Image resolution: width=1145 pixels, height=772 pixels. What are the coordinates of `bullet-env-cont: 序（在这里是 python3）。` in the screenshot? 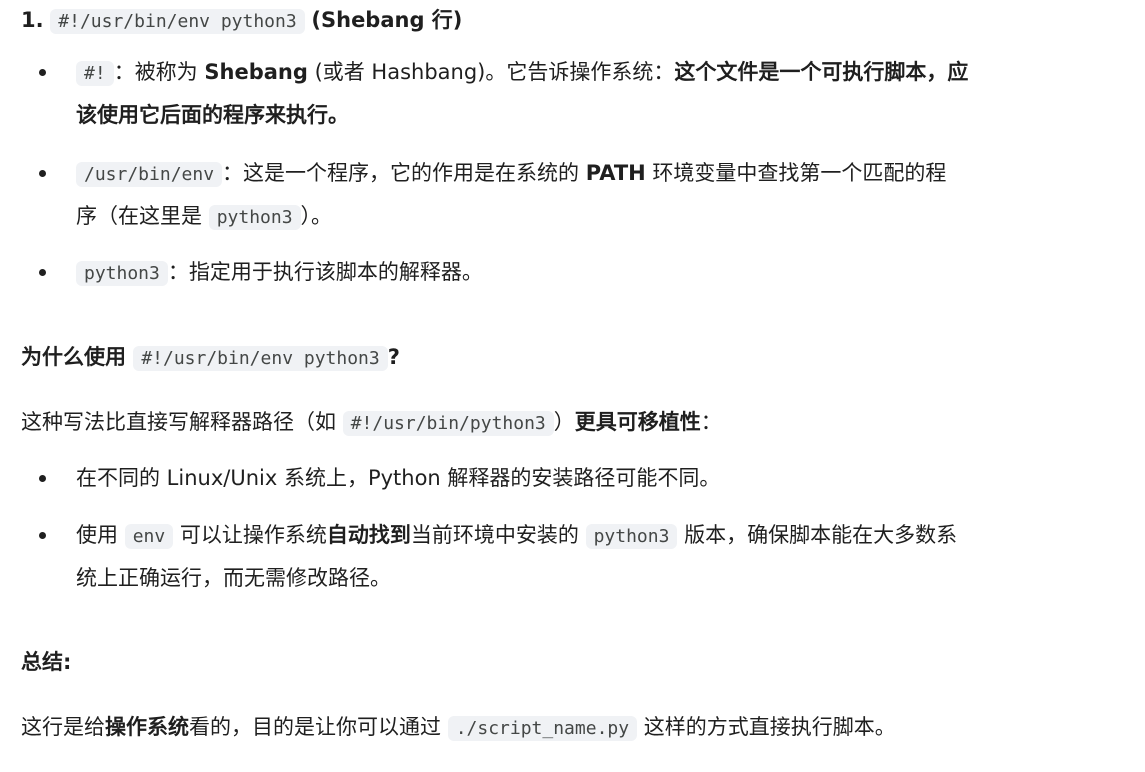 It's located at (204, 217).